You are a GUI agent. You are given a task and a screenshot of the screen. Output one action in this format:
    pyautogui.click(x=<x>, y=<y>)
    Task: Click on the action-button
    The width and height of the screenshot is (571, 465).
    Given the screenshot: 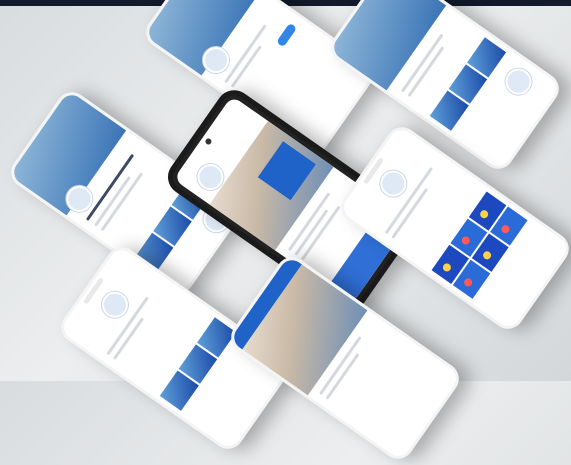 What is the action you would take?
    pyautogui.click(x=287, y=35)
    